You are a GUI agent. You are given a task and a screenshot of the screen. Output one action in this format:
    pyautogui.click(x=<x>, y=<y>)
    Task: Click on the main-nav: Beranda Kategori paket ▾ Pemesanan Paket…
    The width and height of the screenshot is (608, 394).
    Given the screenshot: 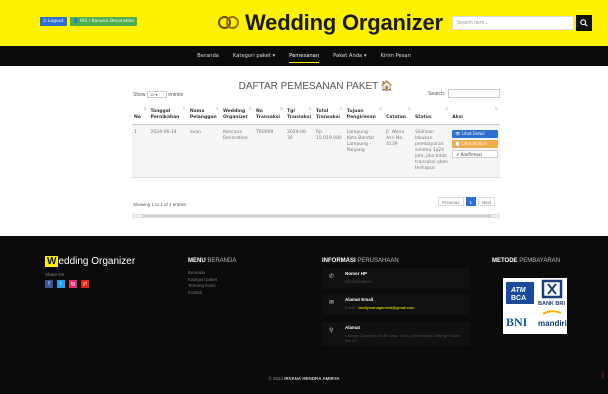 What is the action you would take?
    pyautogui.click(x=304, y=56)
    